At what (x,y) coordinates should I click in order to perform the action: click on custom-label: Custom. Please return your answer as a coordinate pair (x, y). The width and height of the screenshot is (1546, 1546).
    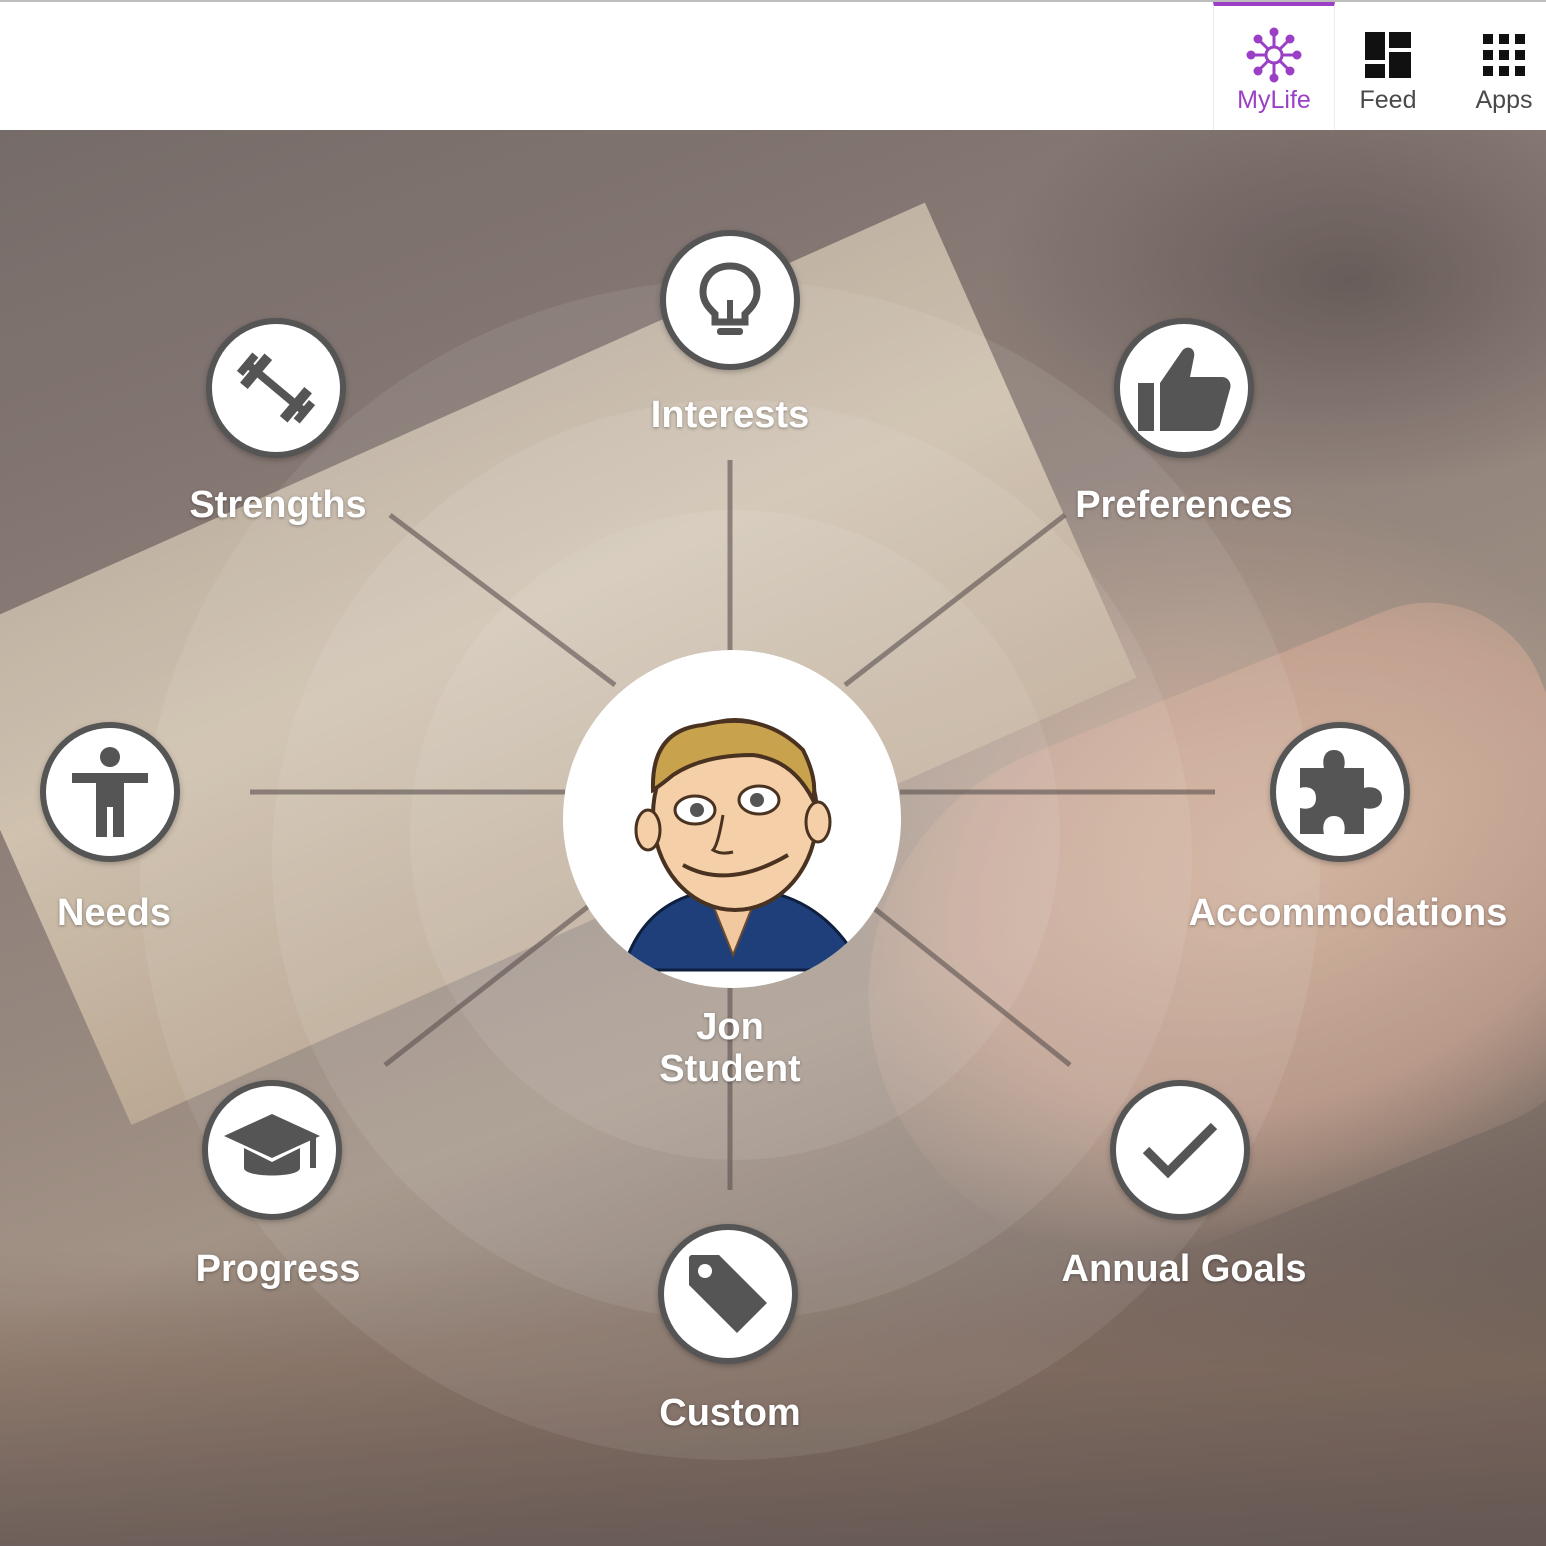
    Looking at the image, I should click on (730, 1413).